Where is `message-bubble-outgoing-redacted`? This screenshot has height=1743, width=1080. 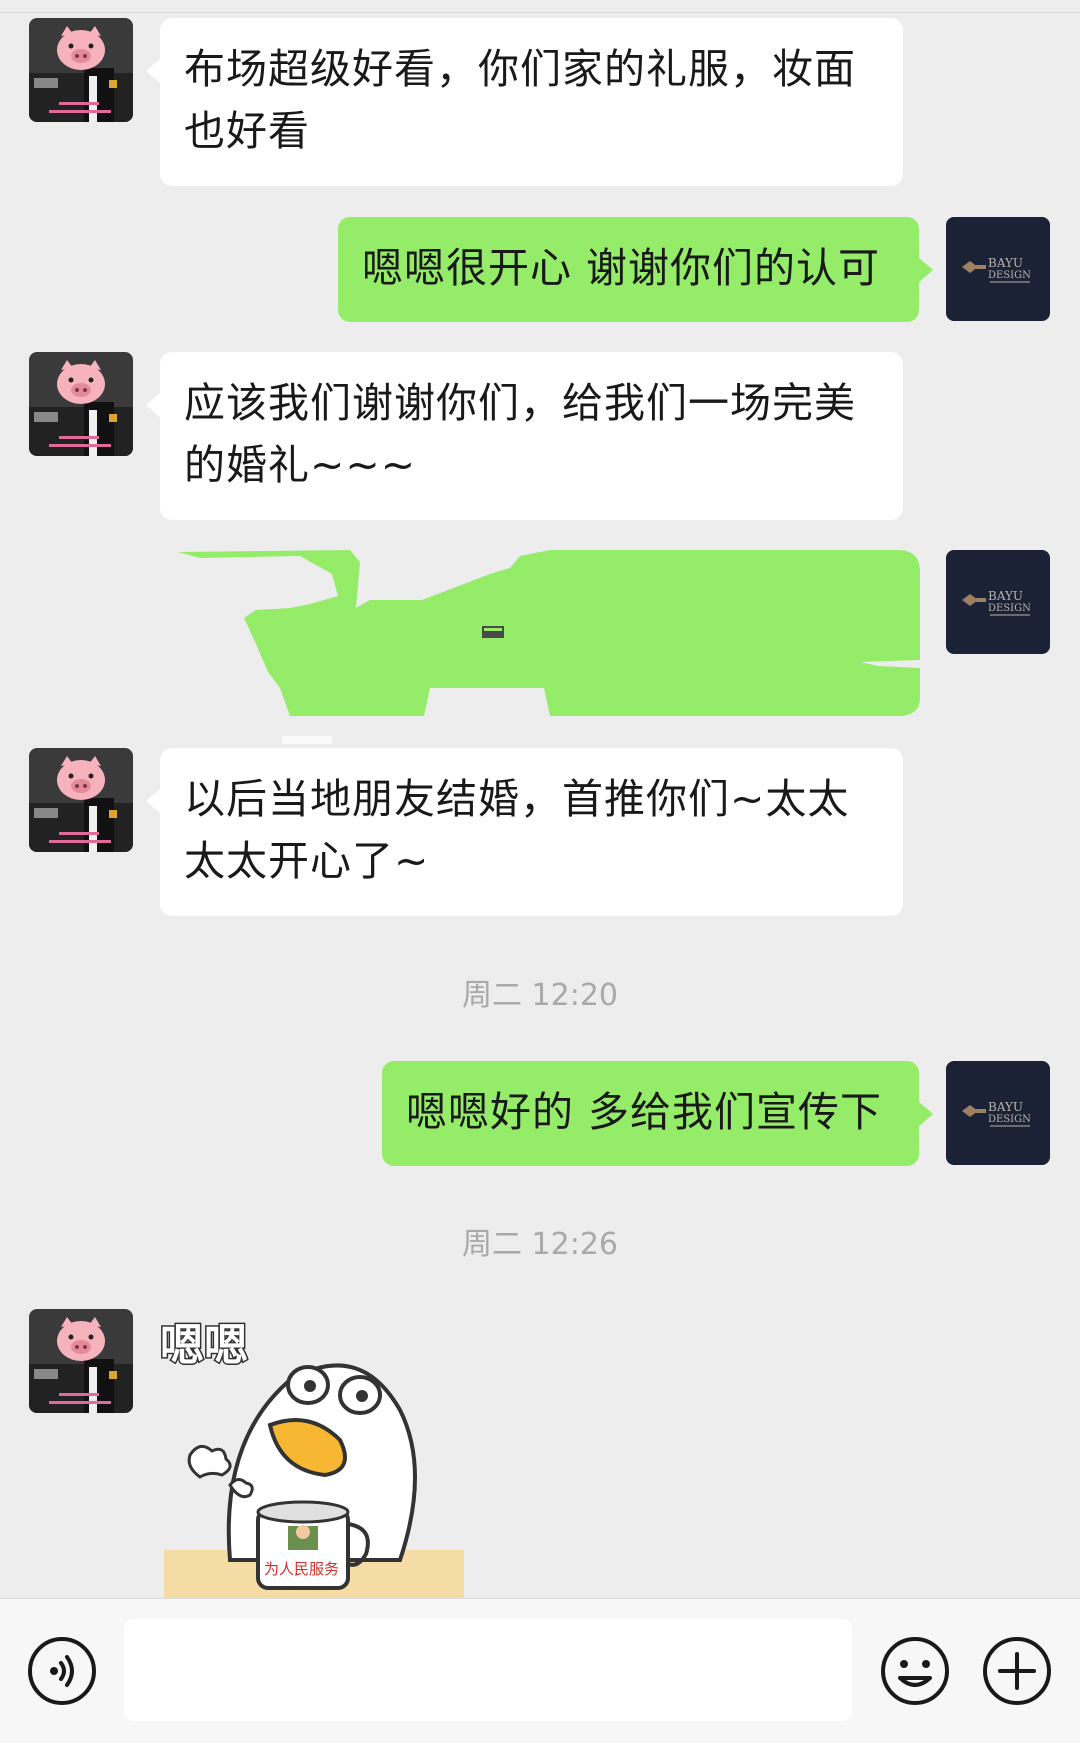 message-bubble-outgoing-redacted is located at coordinates (546, 633).